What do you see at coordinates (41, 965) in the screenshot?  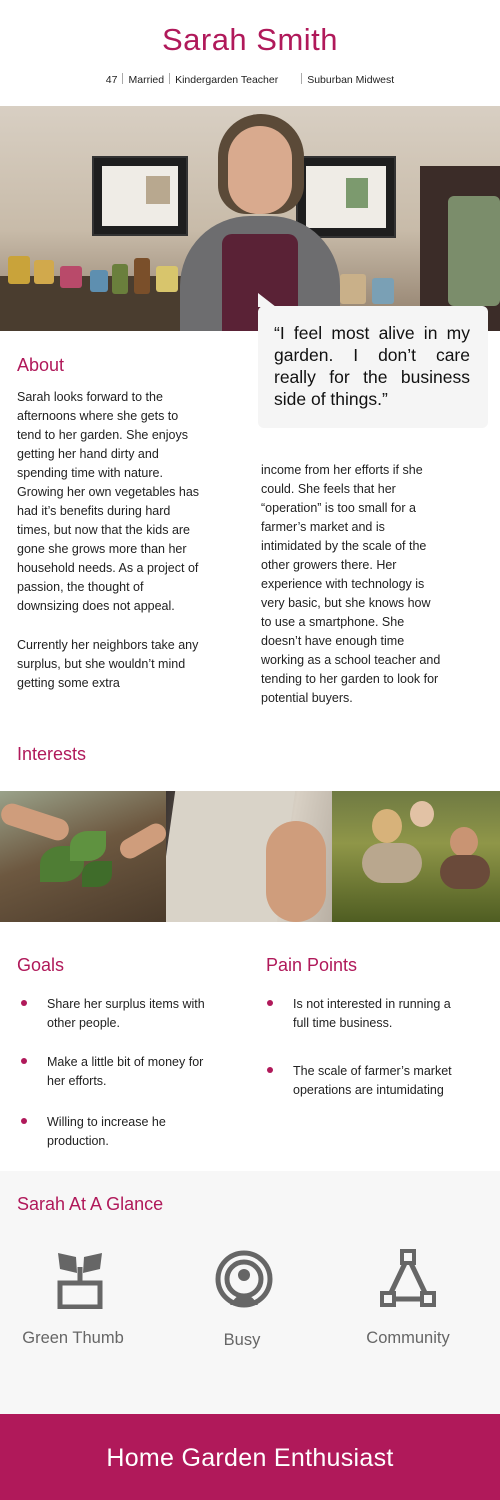 I see `goals-title: Goals` at bounding box center [41, 965].